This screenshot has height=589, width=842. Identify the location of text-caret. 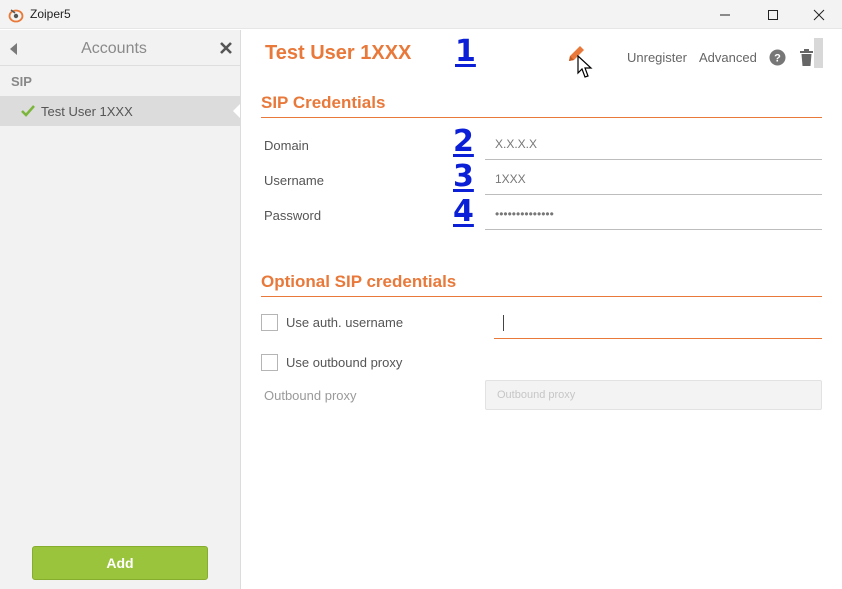
(503, 323).